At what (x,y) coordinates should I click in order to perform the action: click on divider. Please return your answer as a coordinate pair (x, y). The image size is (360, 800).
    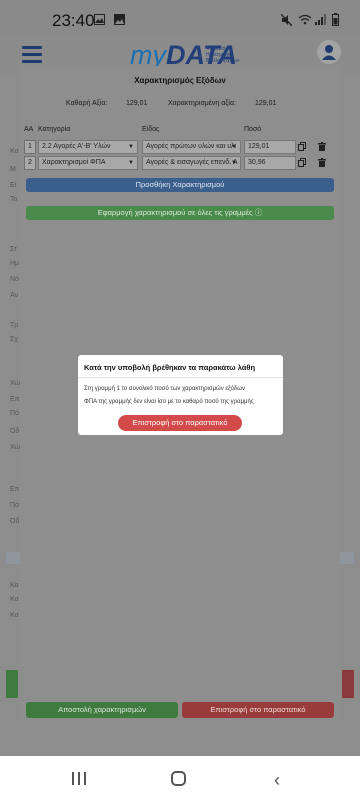
    Looking at the image, I should click on (180, 377).